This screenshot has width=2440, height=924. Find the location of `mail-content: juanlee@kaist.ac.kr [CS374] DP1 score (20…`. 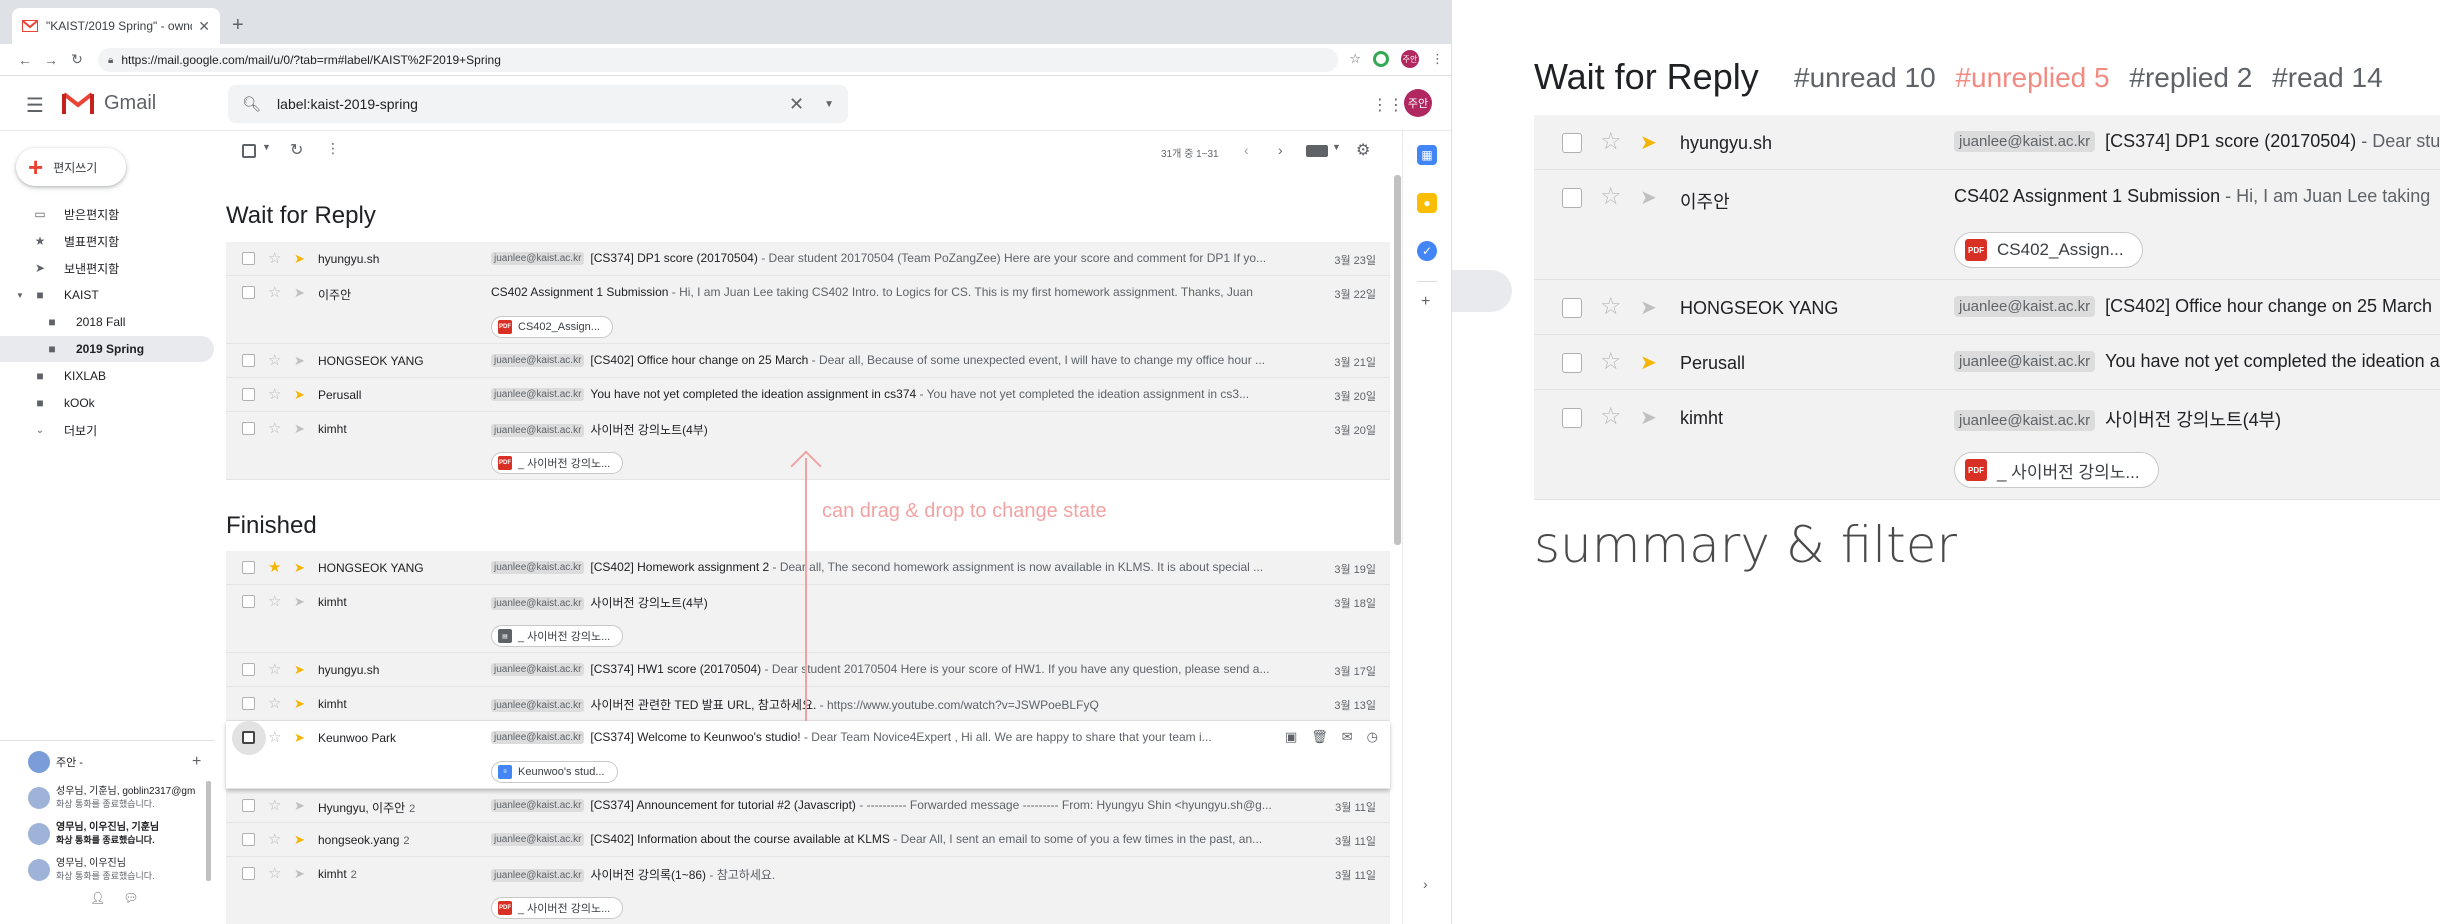

mail-content: juanlee@kaist.ac.kr [CS374] DP1 score (20… is located at coordinates (2197, 141).